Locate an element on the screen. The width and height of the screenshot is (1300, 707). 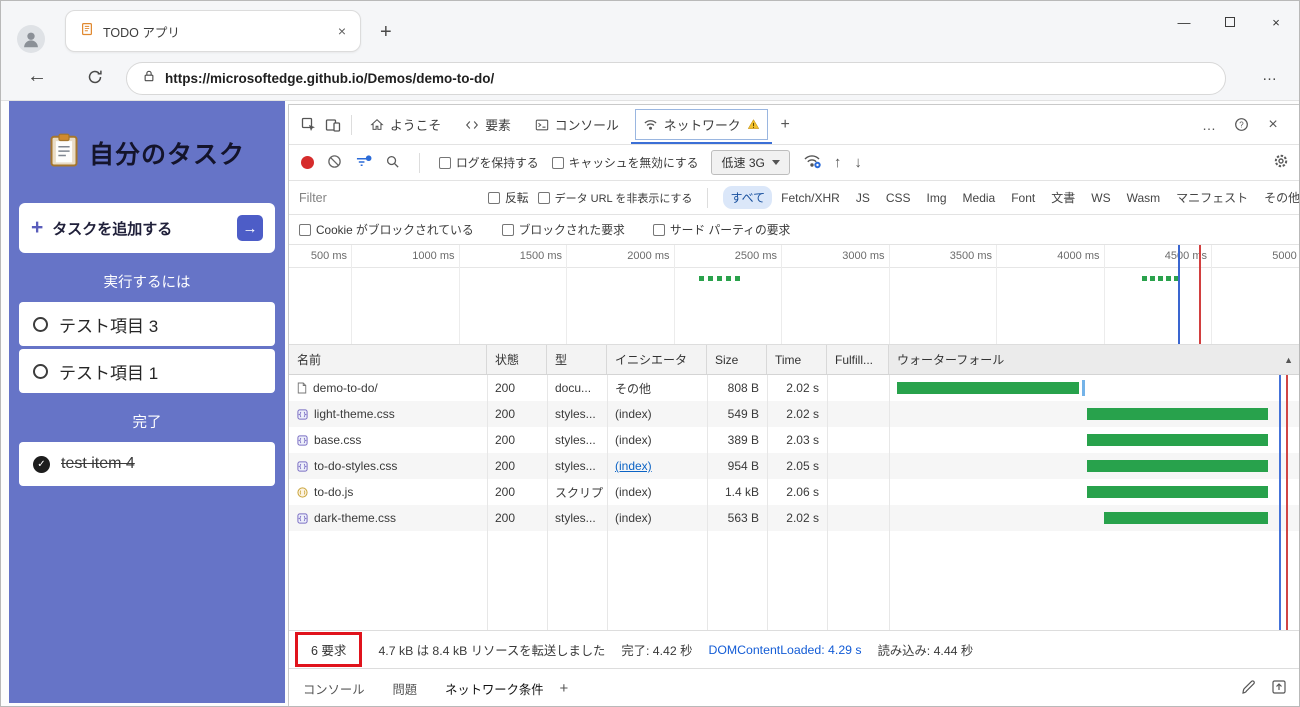
profile-avatar is located at coordinates (31, 39).